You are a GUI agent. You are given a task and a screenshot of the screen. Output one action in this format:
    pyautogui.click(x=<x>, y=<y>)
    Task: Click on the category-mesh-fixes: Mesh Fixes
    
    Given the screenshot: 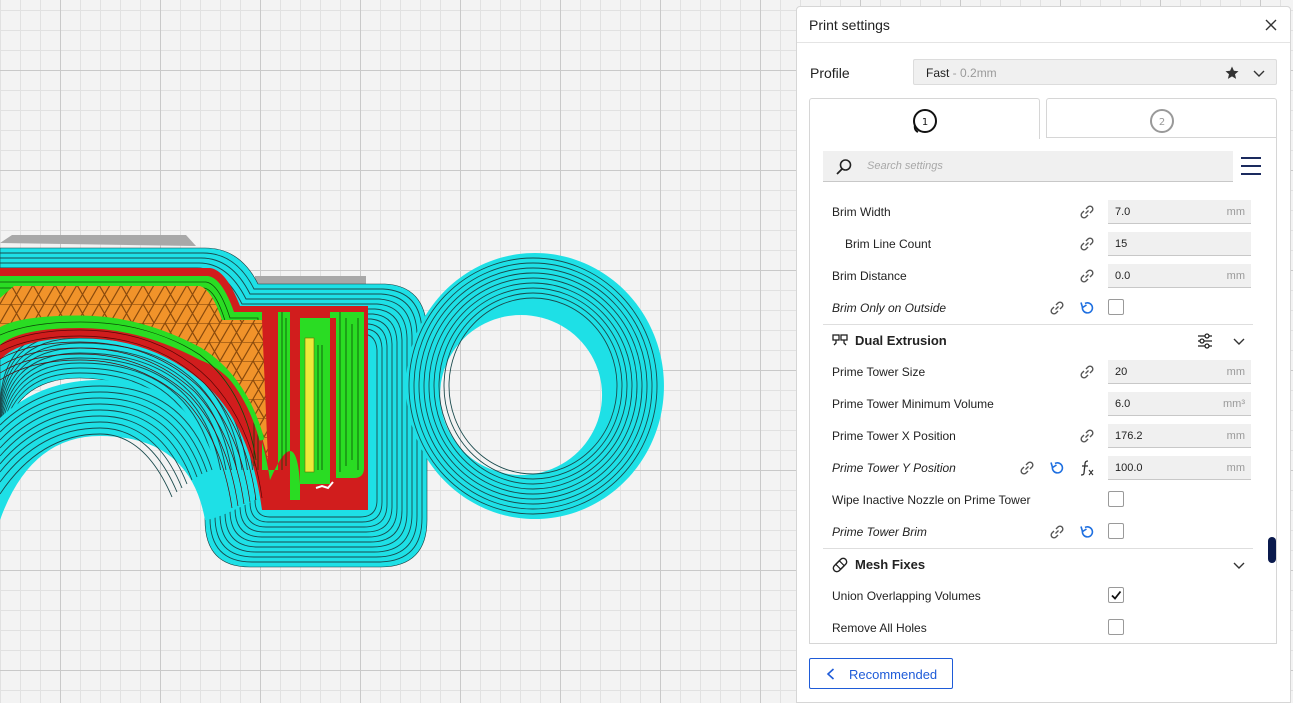 What is the action you would take?
    pyautogui.click(x=1038, y=564)
    